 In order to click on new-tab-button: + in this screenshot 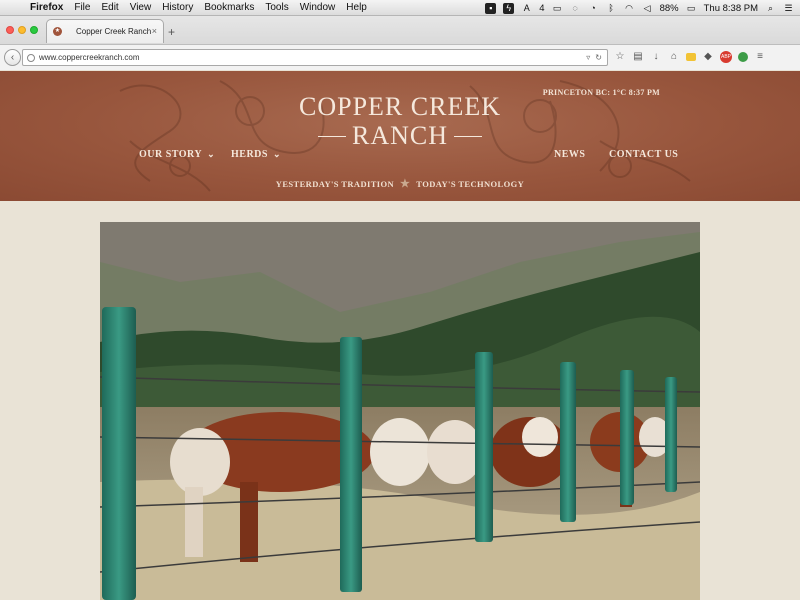, I will do `click(171, 32)`.